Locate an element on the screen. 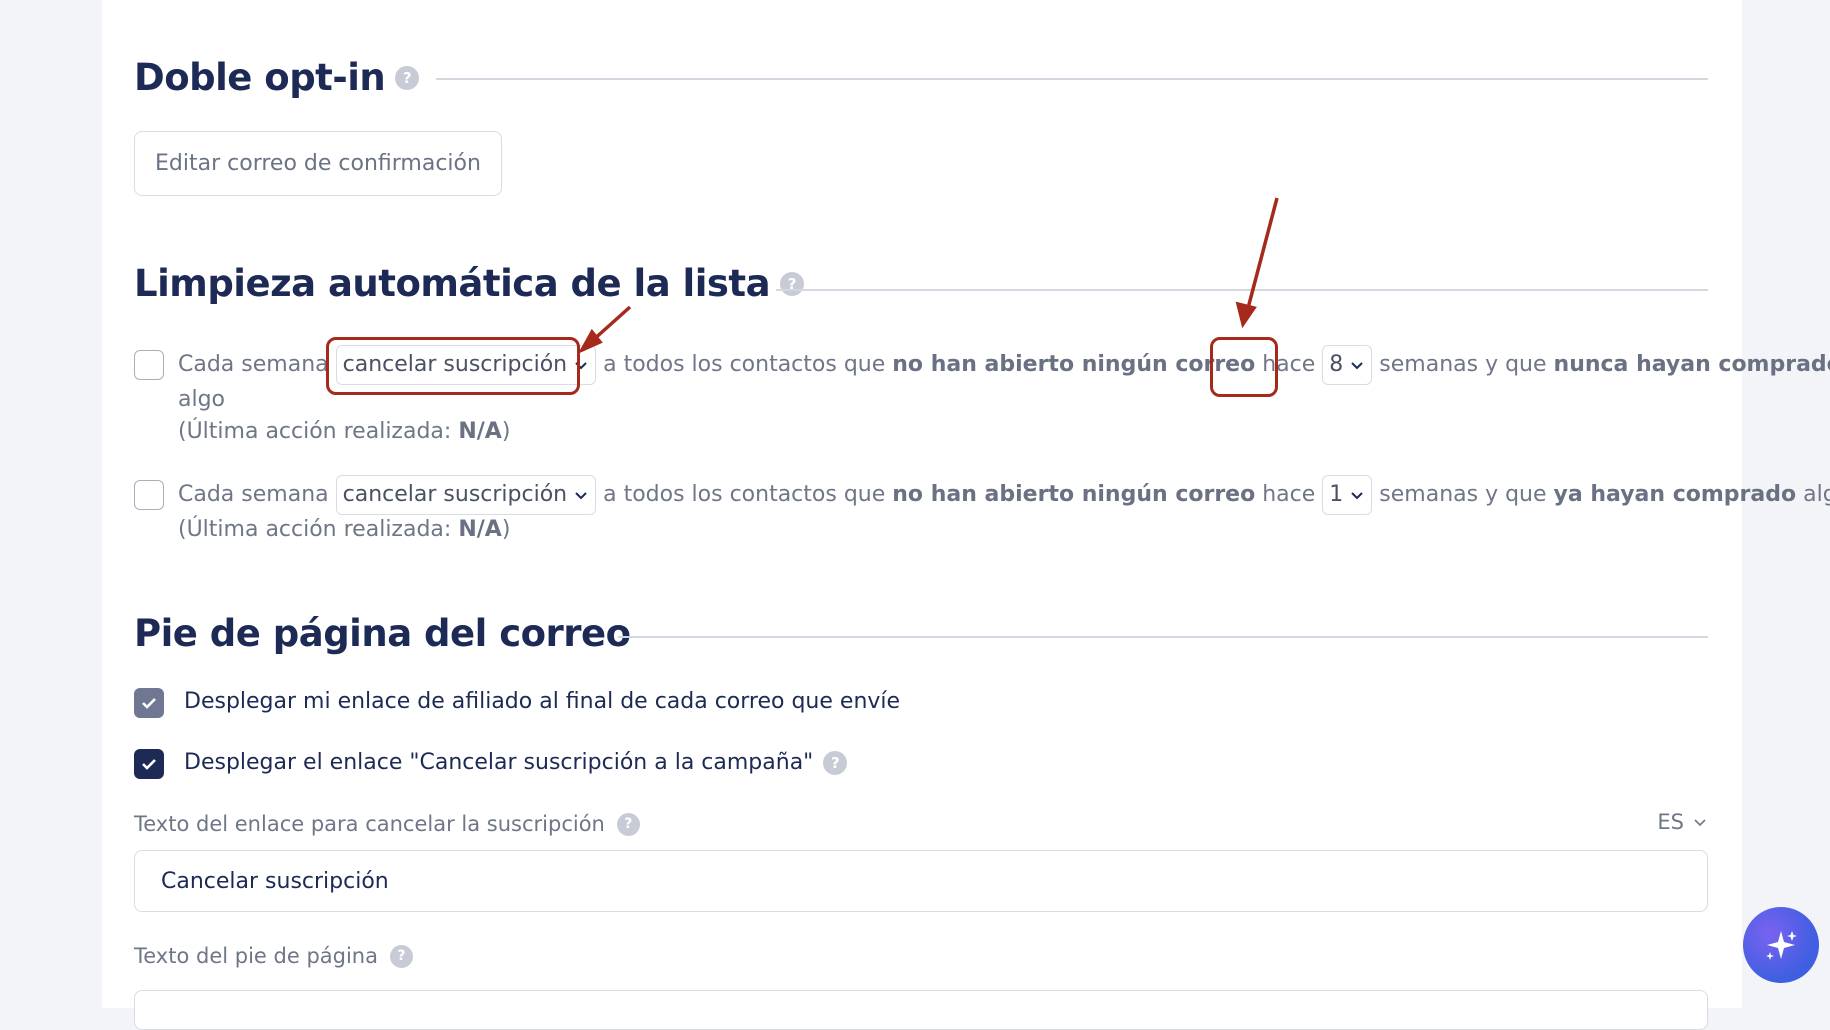 The height and width of the screenshot is (1030, 1830). ai-assistant-button is located at coordinates (1781, 945).